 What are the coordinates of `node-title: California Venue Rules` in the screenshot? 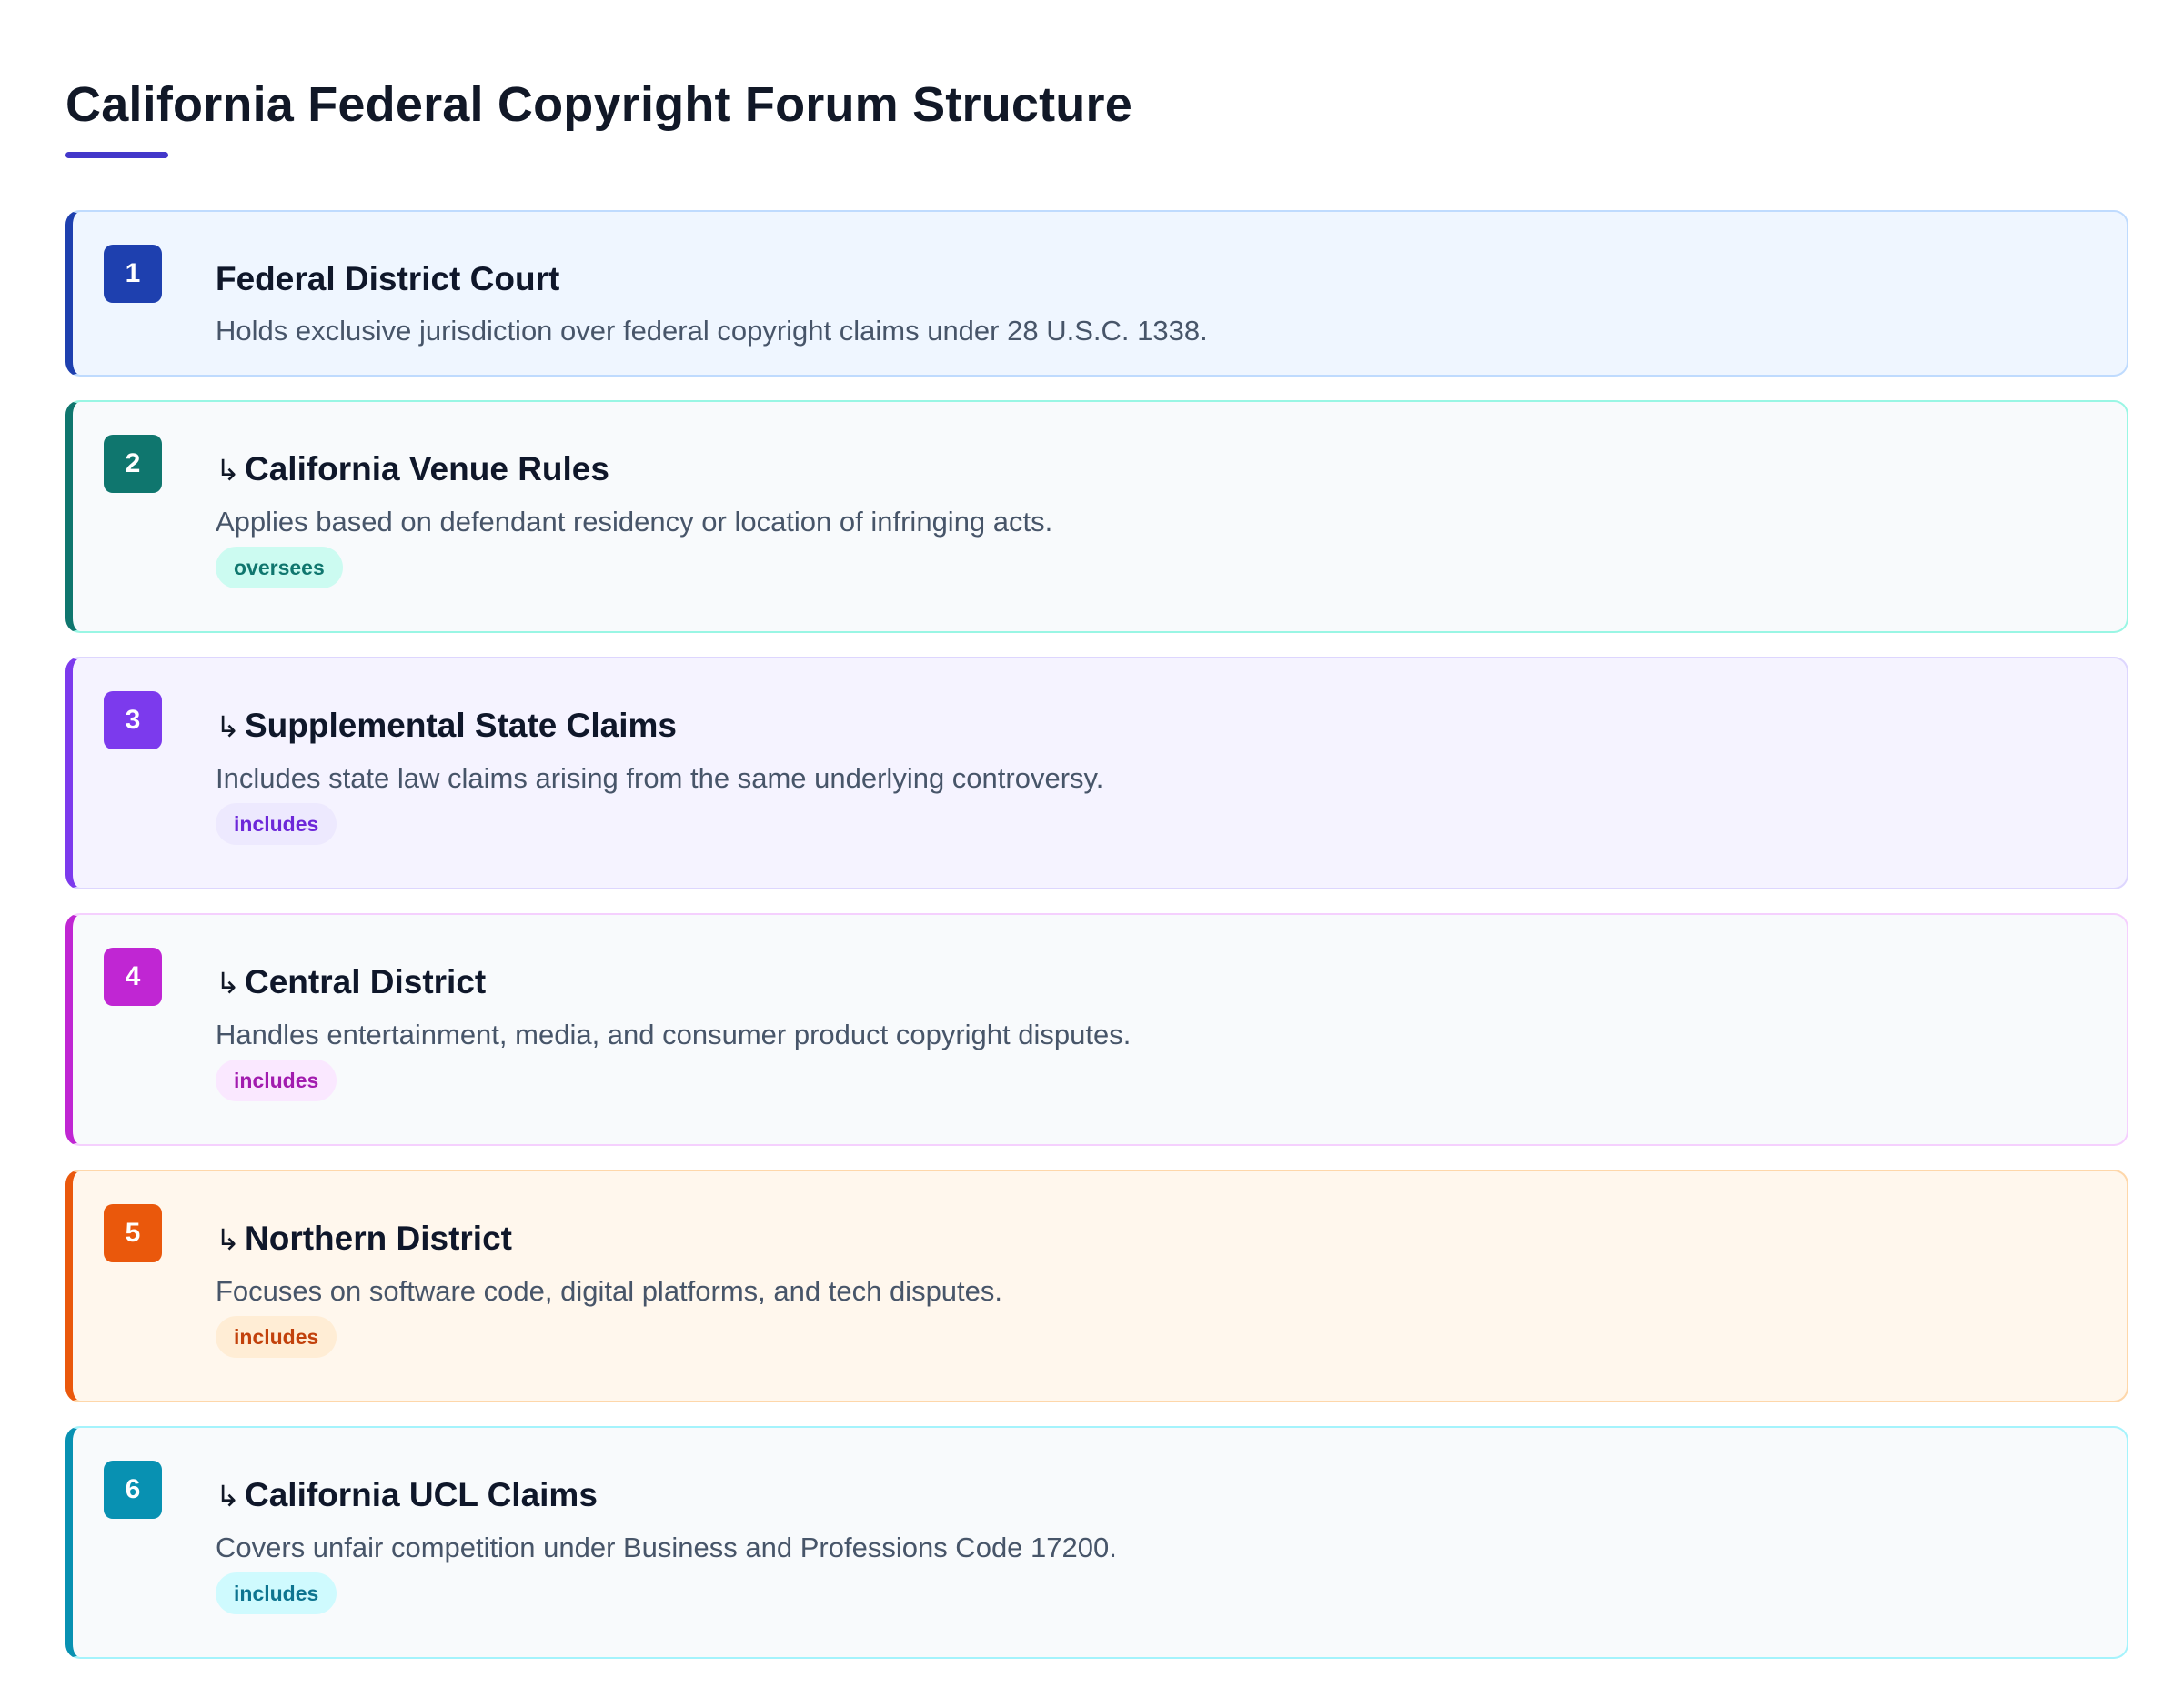 It's located at (427, 468).